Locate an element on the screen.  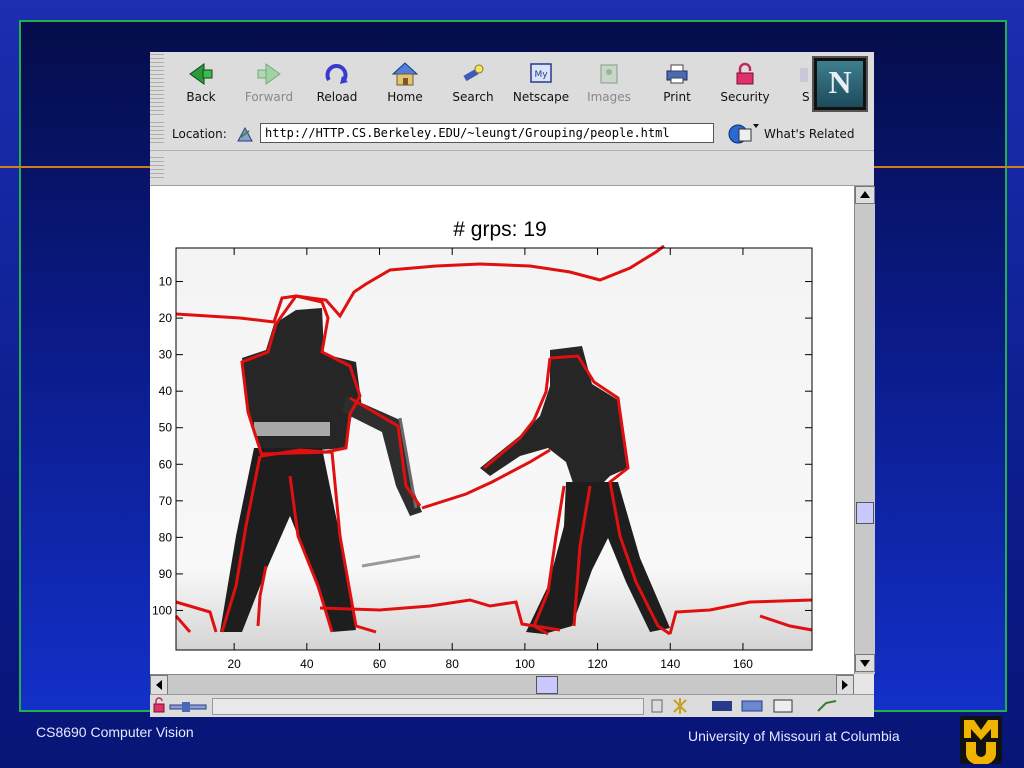
netscape-logo: N is located at coordinates (840, 84).